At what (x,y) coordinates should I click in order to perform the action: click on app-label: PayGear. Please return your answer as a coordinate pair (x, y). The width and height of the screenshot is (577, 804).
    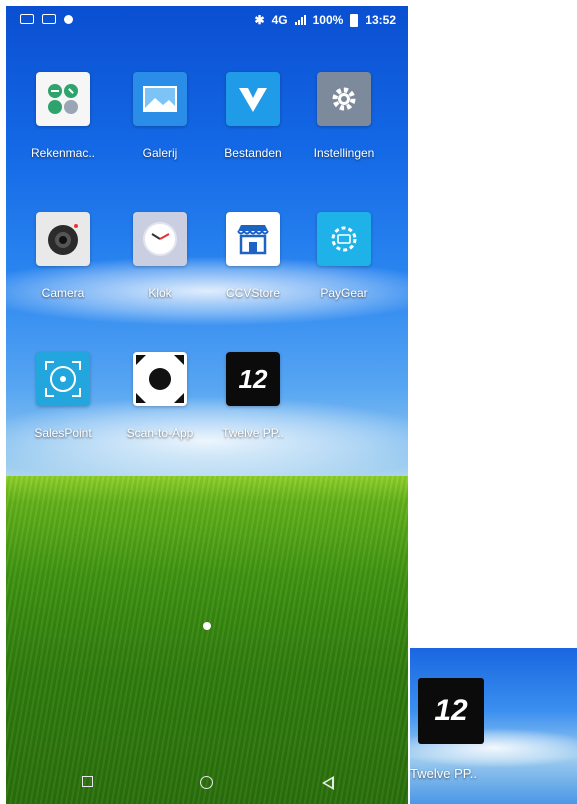
    Looking at the image, I should click on (344, 293).